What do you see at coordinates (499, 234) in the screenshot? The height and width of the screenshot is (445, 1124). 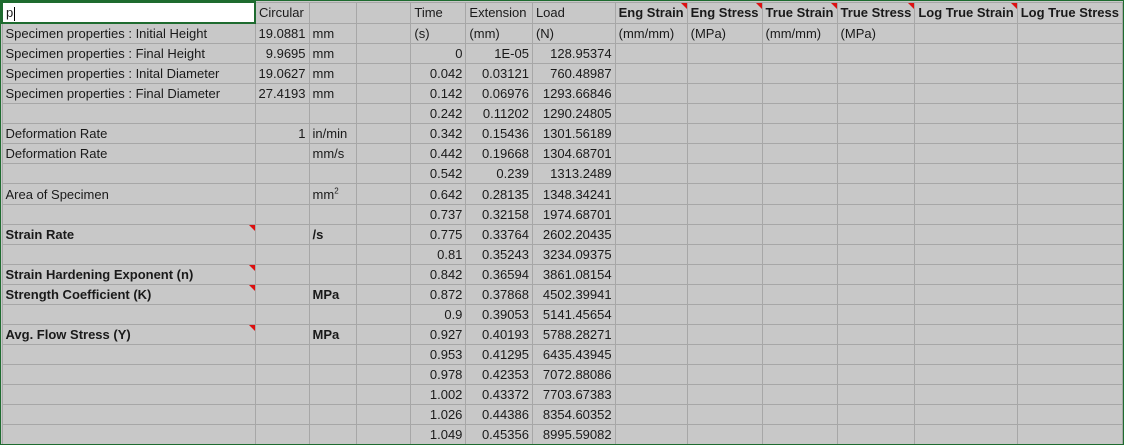 I see `extension-cell: 0.33764` at bounding box center [499, 234].